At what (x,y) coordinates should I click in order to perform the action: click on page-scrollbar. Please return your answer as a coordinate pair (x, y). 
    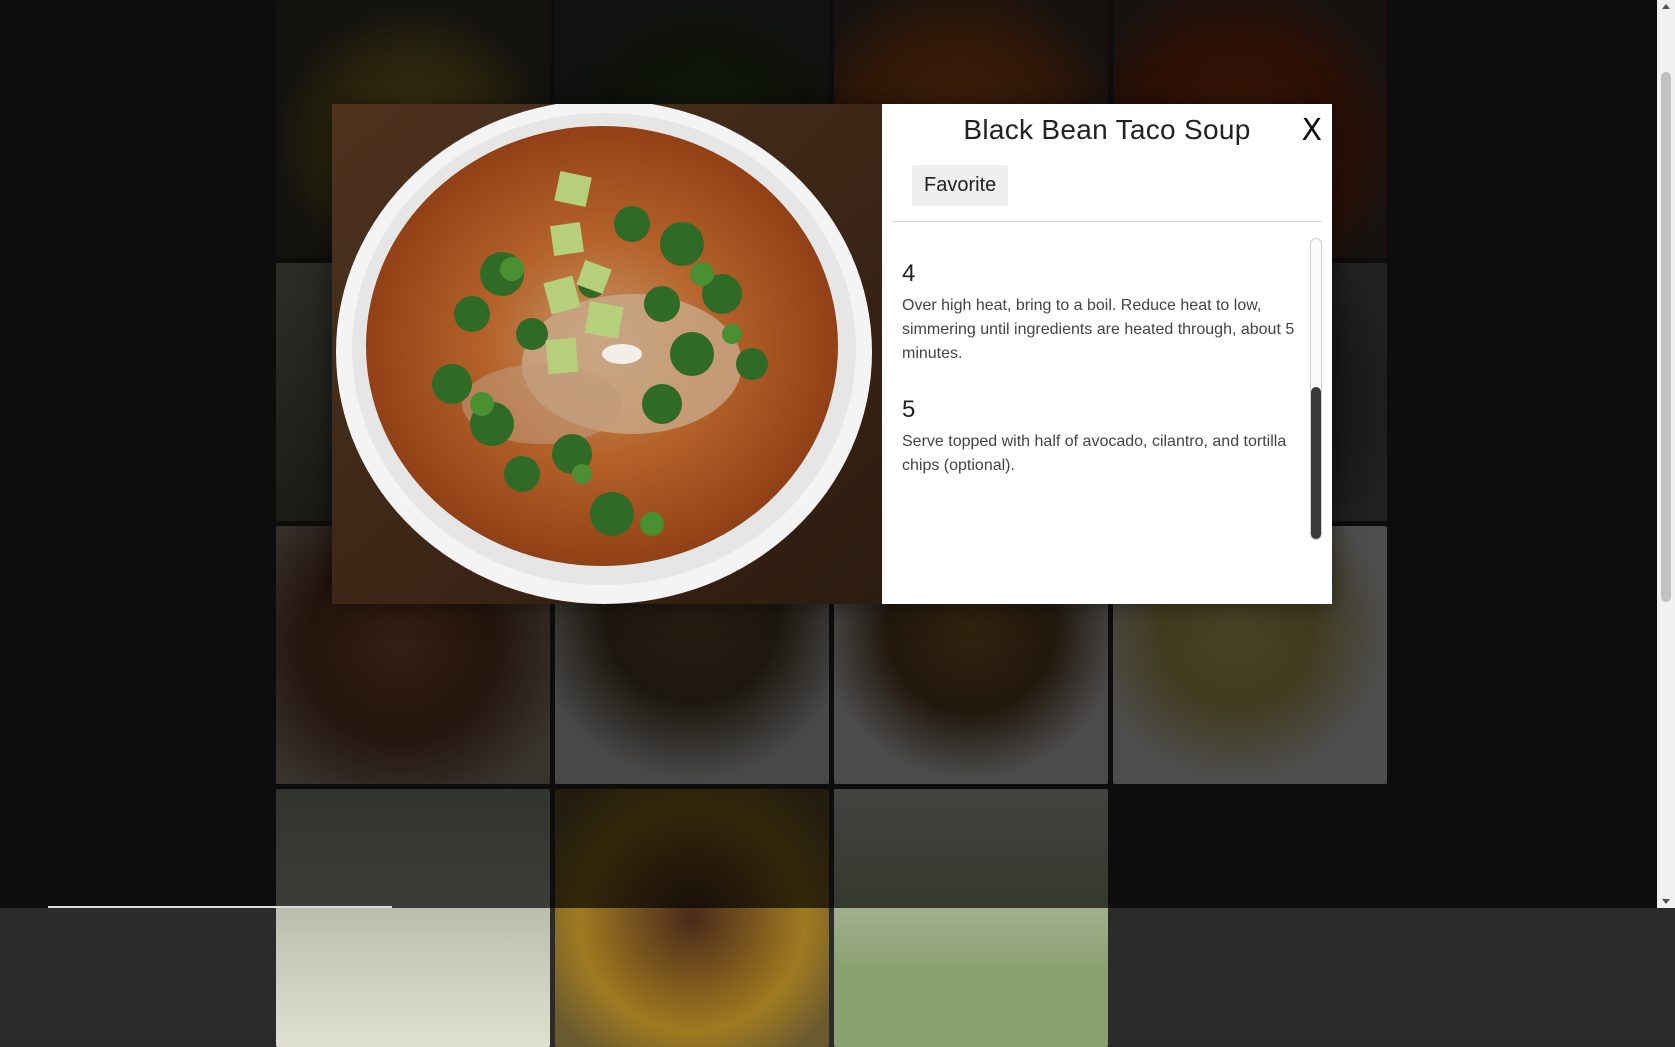
    Looking at the image, I should click on (1666, 454).